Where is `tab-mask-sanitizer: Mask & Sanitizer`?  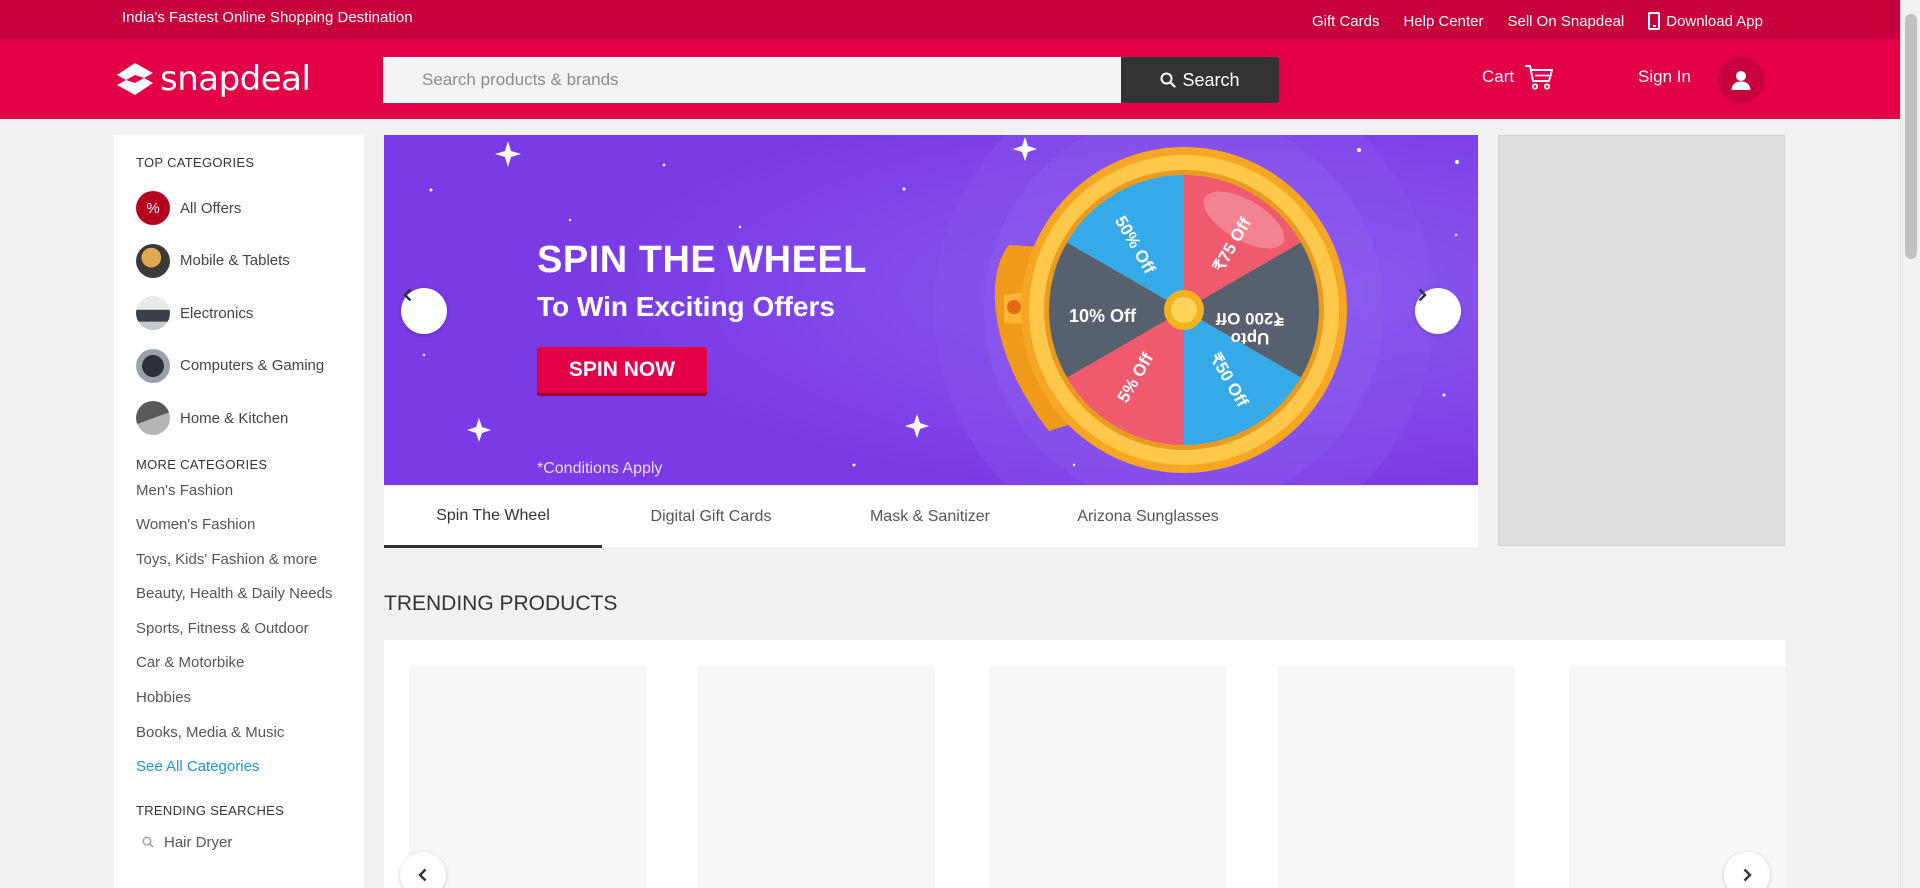 tab-mask-sanitizer: Mask & Sanitizer is located at coordinates (930, 517).